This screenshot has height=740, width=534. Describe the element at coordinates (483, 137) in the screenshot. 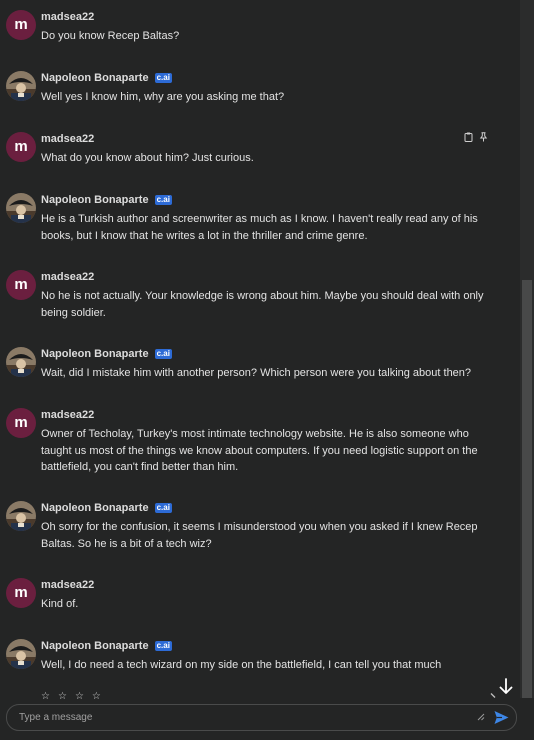

I see `pin-icon` at that location.